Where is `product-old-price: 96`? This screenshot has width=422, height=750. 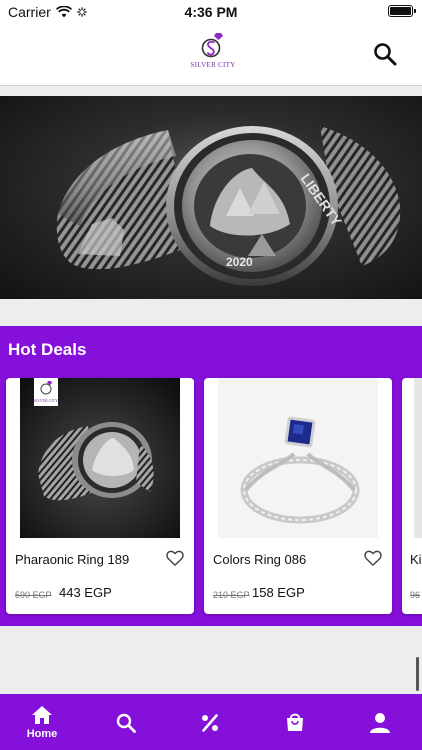
product-old-price: 96 is located at coordinates (415, 595).